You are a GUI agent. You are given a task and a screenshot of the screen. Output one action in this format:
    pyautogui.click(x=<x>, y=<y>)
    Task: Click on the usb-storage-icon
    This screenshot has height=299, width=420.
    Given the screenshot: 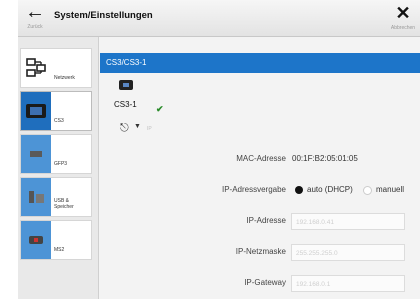 What is the action you would take?
    pyautogui.click(x=36, y=197)
    